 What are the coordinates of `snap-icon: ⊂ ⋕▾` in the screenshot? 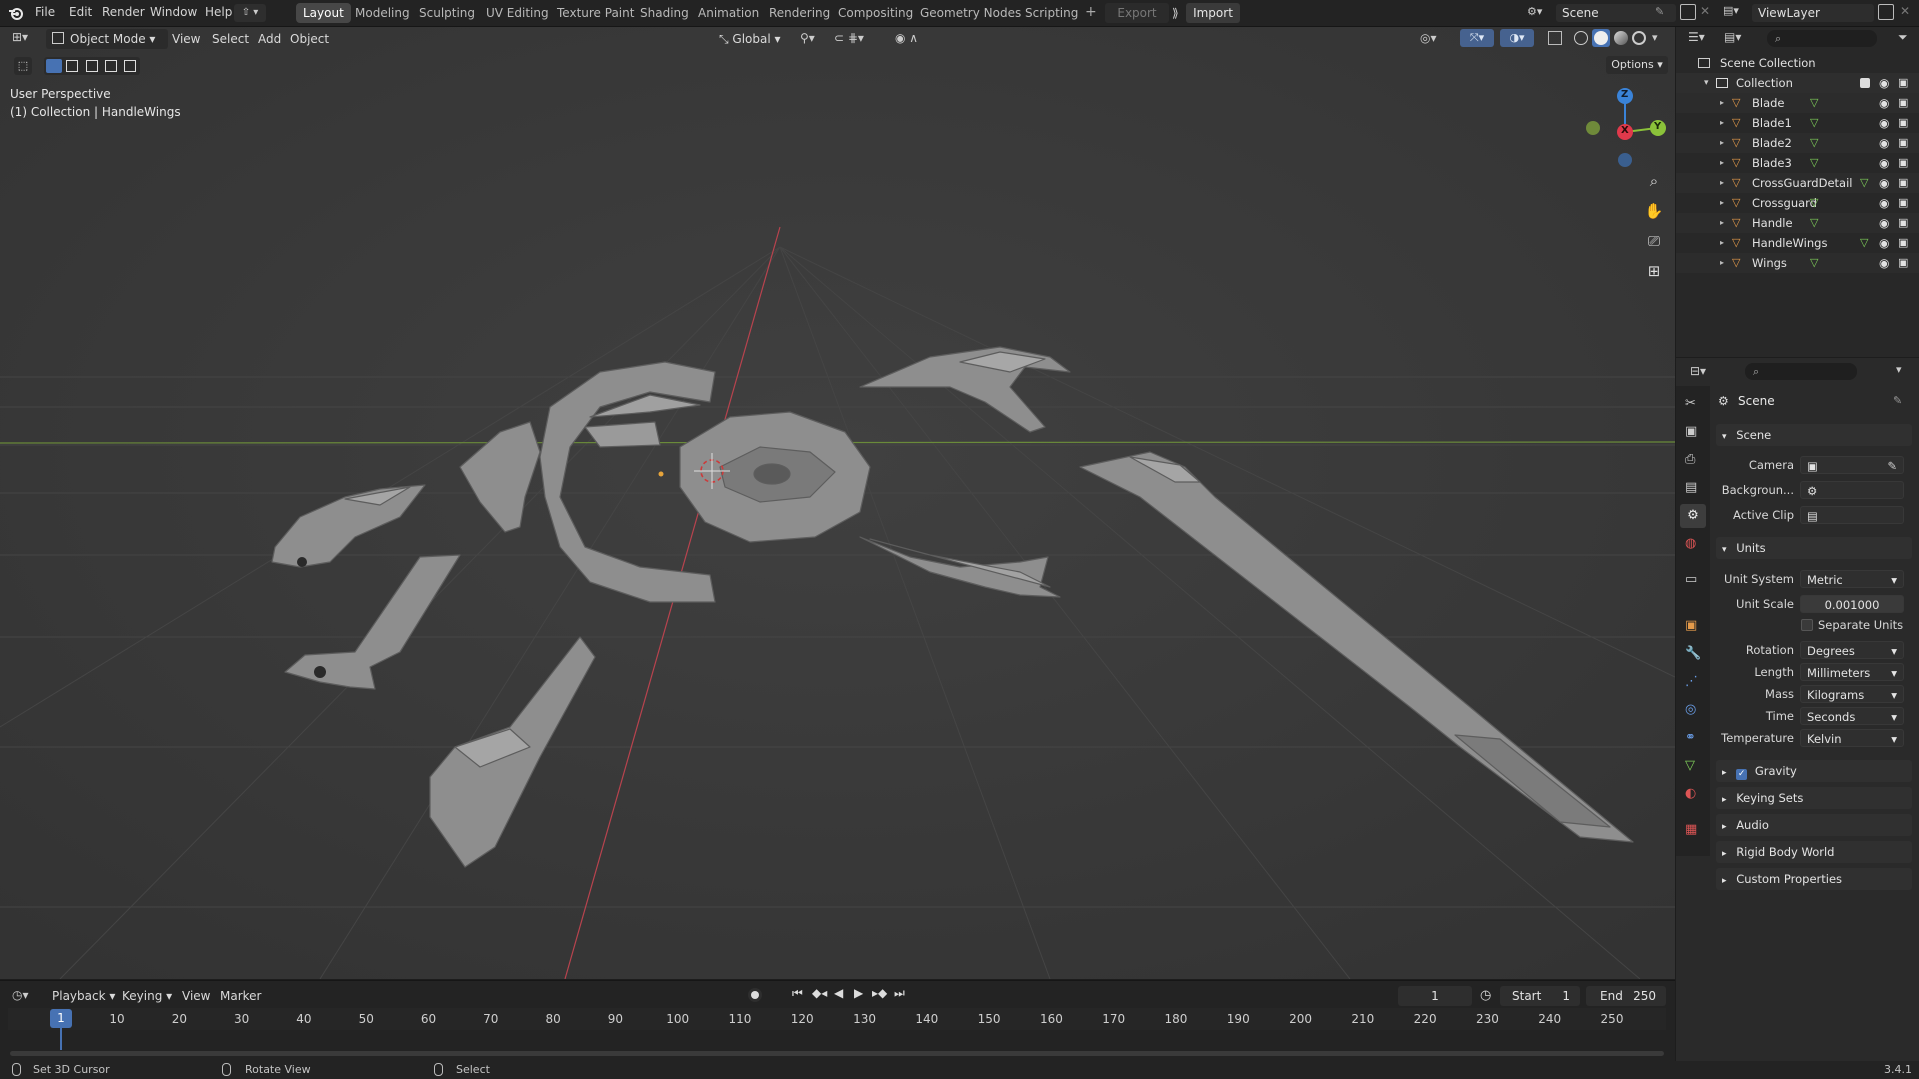 It's located at (849, 38).